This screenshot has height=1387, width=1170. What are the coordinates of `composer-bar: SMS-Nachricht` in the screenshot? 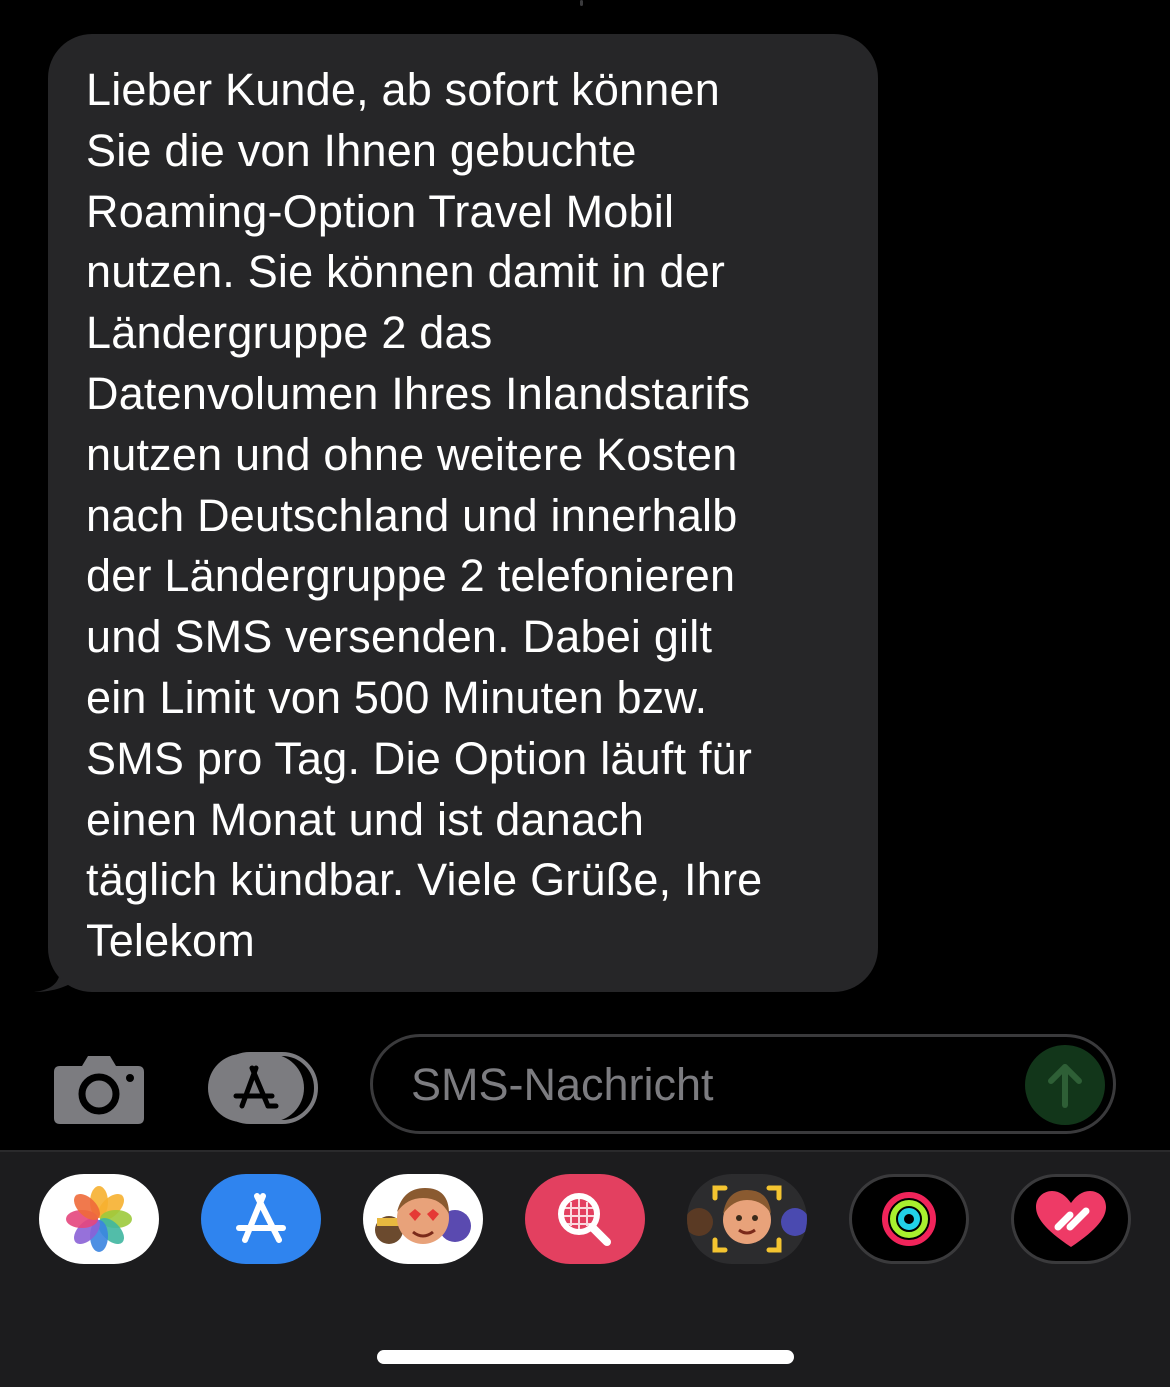 It's located at (585, 1088).